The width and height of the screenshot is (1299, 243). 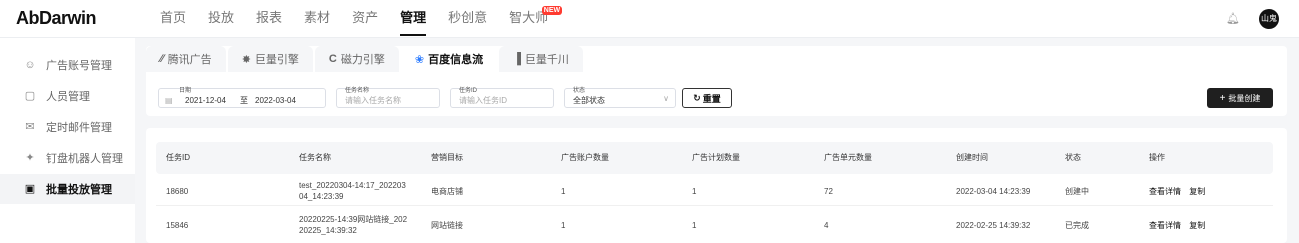 I want to click on tab-label: 巨量引擎, so click(x=276, y=60).